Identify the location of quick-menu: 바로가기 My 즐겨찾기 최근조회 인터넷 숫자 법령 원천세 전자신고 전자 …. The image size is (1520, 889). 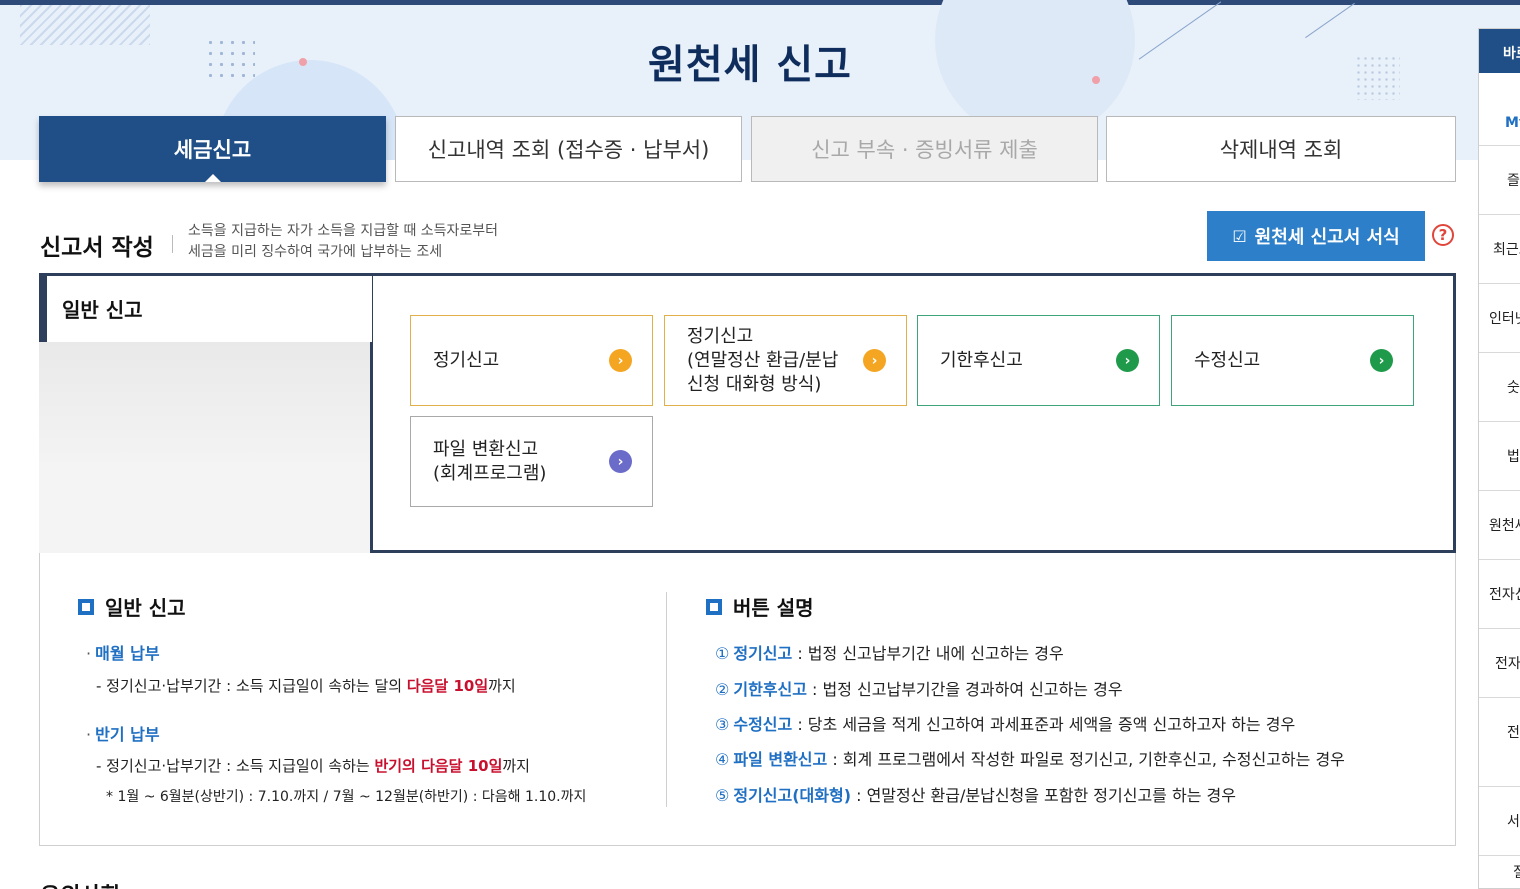
(1499, 458).